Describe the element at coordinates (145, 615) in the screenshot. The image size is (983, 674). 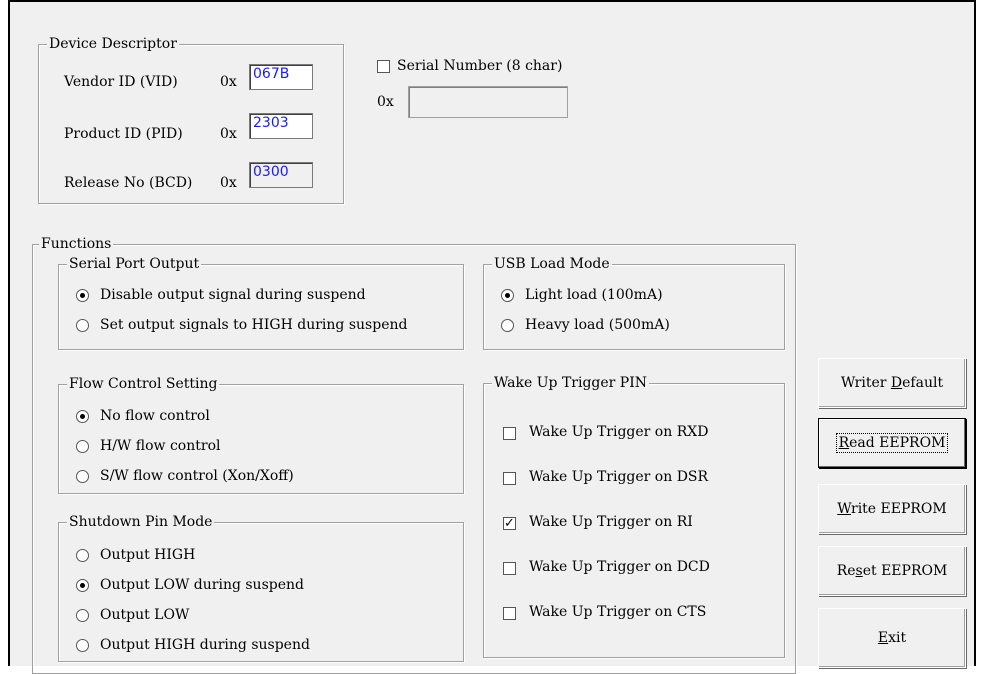
I see `radio-output-low-label: Output LOW` at that location.